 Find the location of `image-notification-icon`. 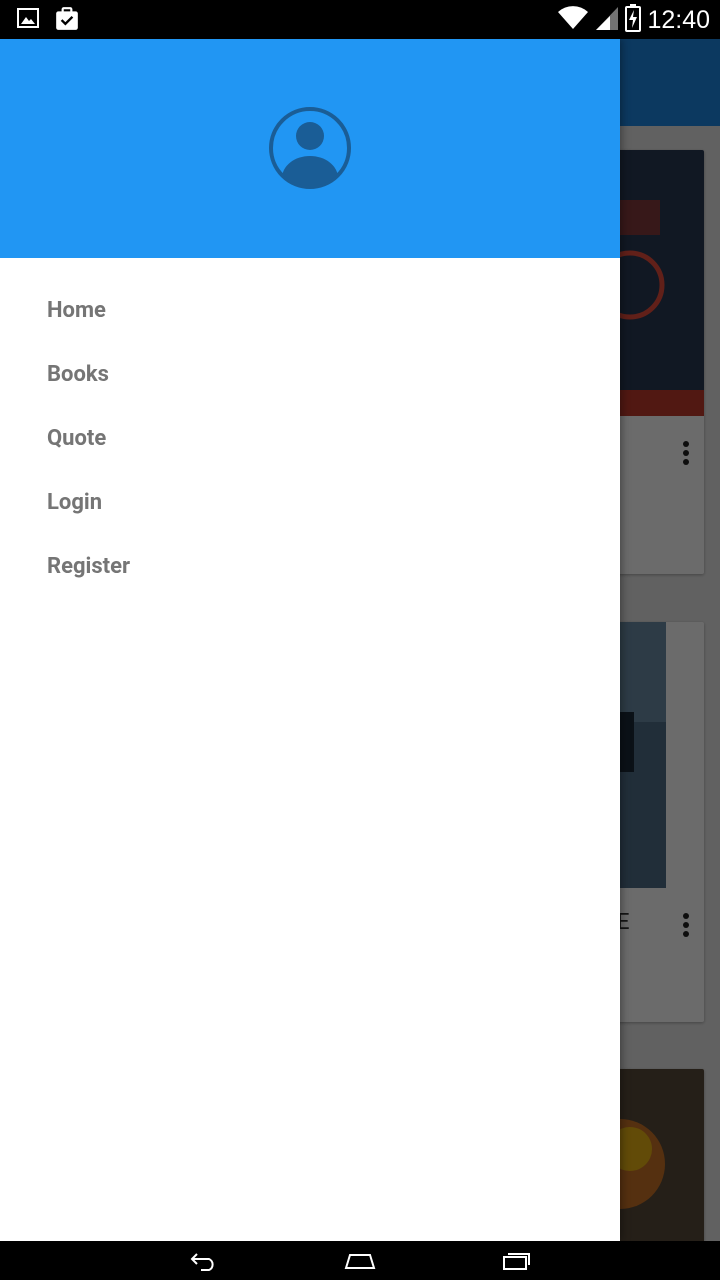

image-notification-icon is located at coordinates (28, 21).